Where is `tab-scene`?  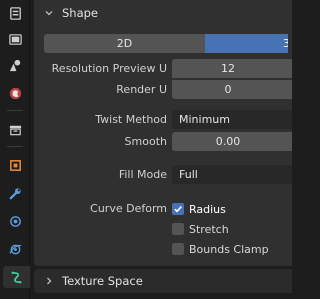
tab-scene is located at coordinates (15, 129).